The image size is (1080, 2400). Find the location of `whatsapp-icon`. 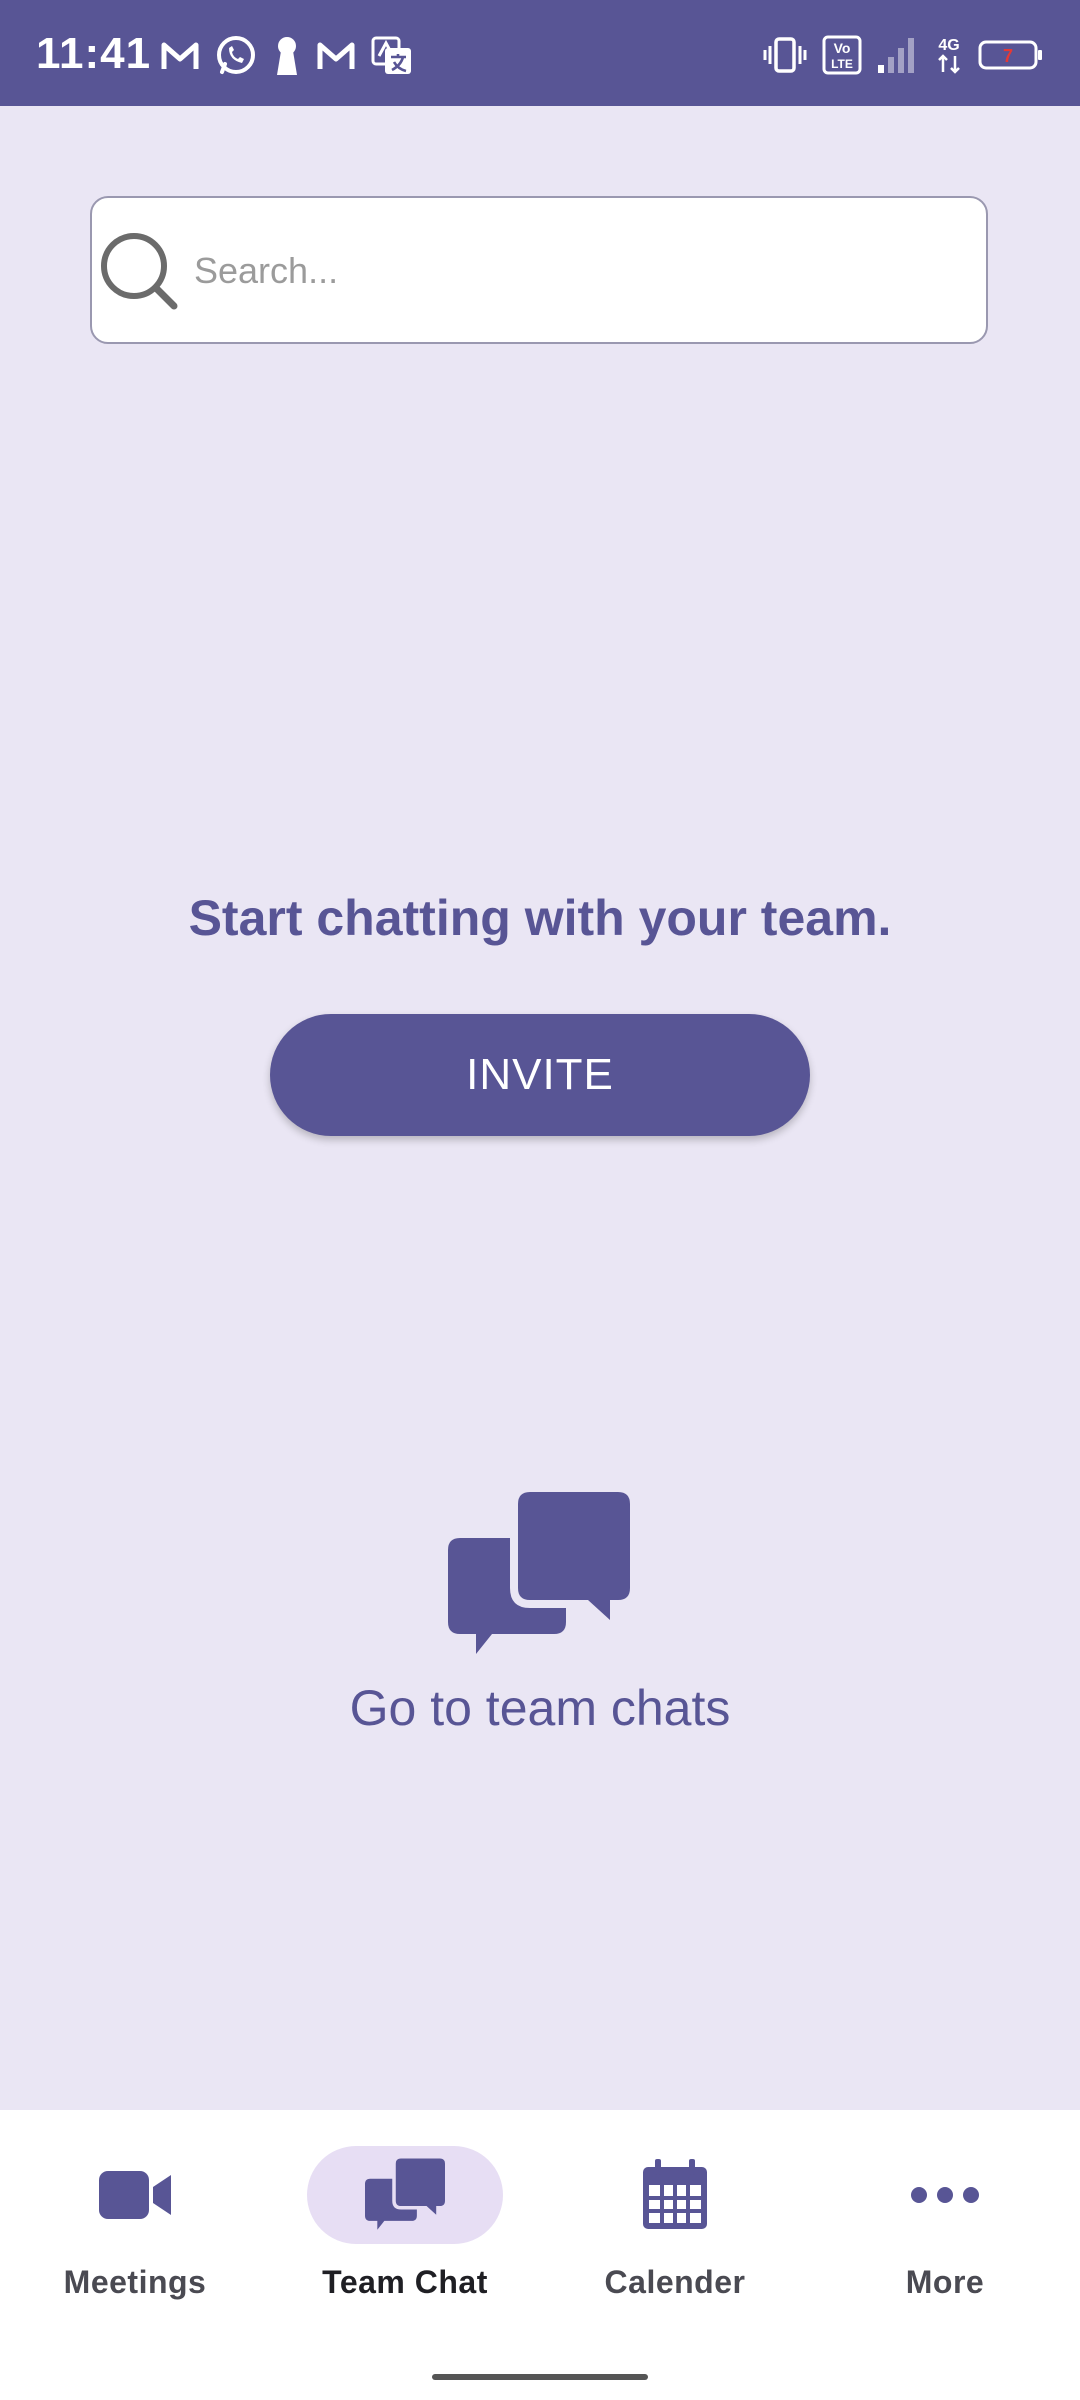

whatsapp-icon is located at coordinates (236, 56).